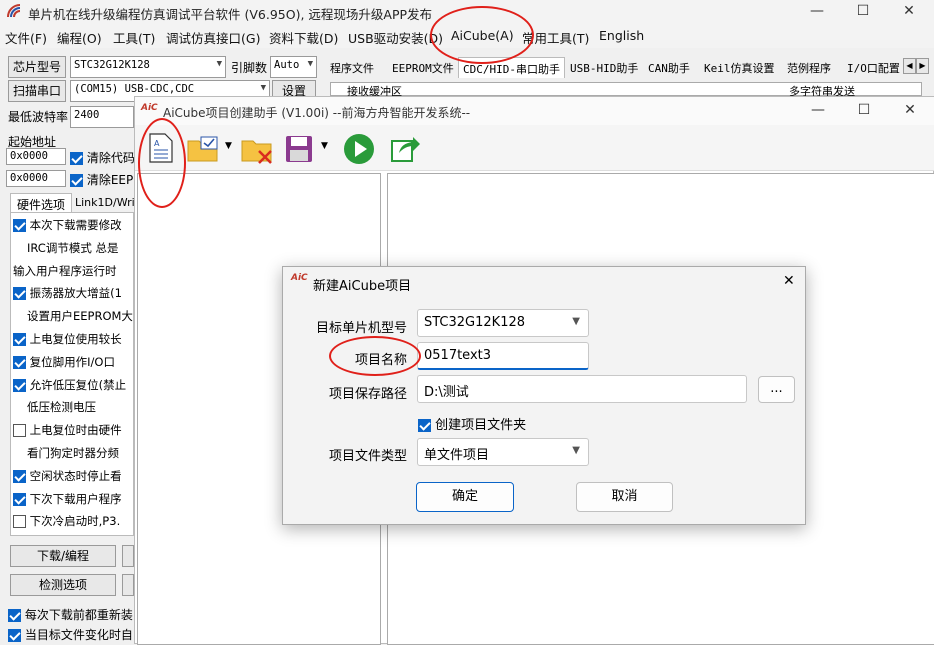  I want to click on hardware-option-item: 下次下载用户程序, so click(72, 501).